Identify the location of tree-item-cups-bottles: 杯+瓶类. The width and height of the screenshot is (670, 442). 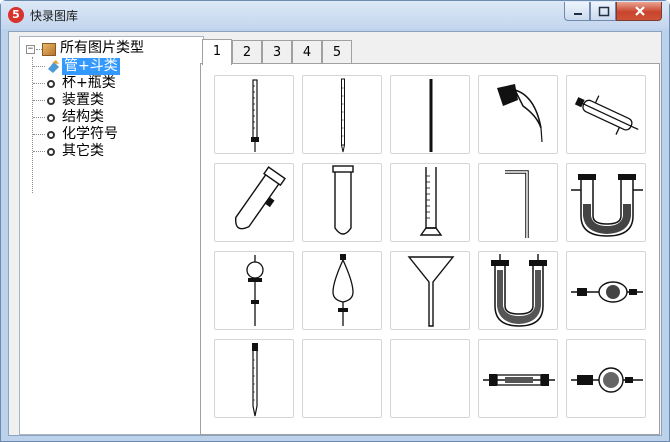
(110, 83).